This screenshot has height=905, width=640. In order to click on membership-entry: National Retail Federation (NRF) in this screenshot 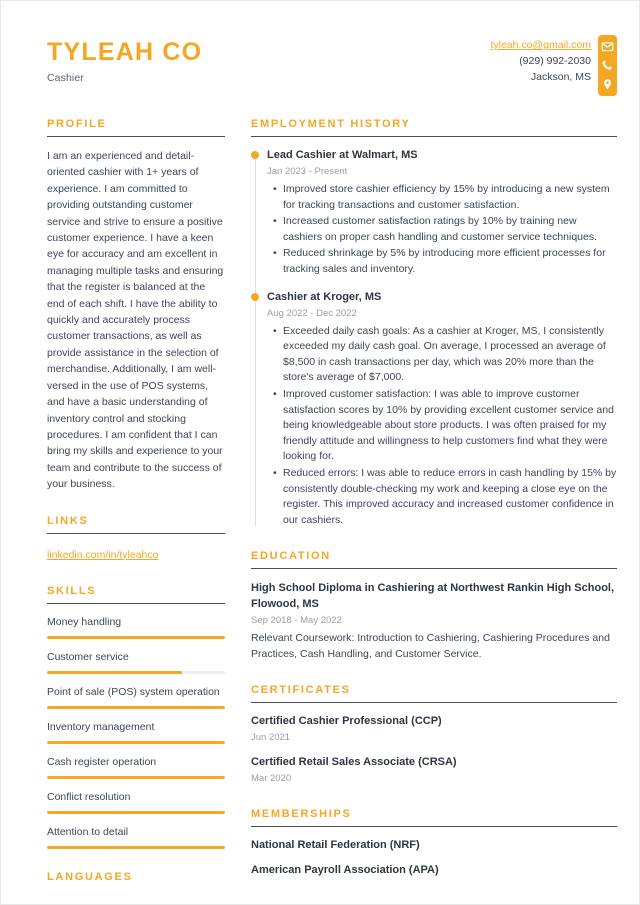, I will do `click(335, 845)`.